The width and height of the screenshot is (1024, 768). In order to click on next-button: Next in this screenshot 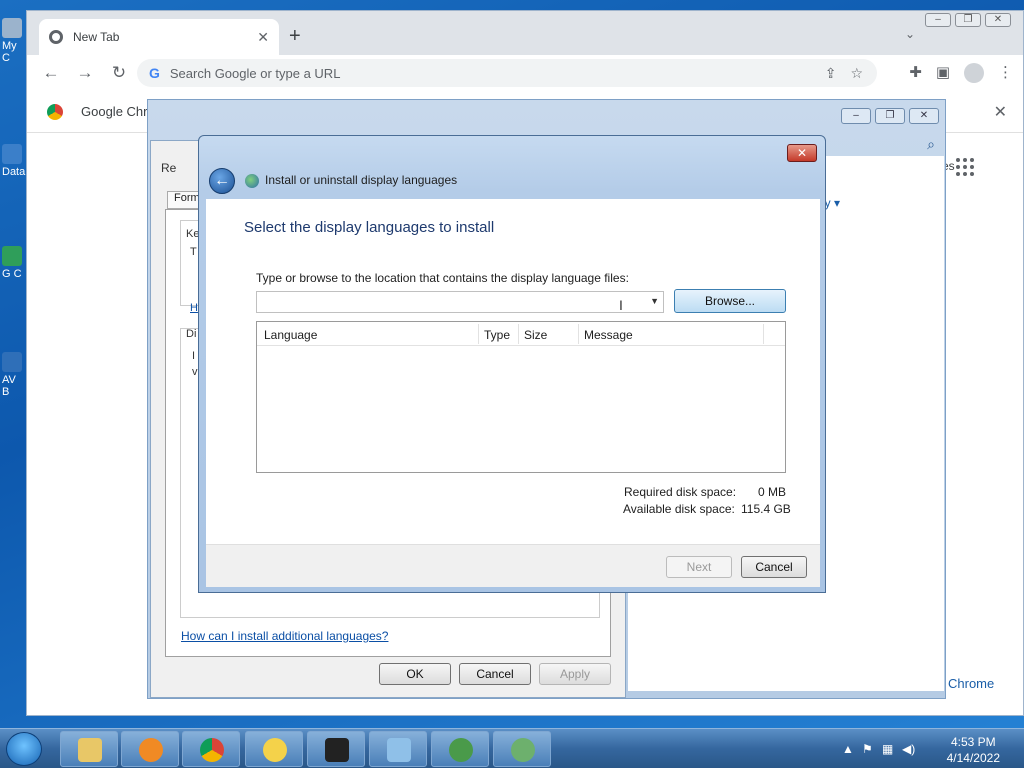, I will do `click(699, 567)`.